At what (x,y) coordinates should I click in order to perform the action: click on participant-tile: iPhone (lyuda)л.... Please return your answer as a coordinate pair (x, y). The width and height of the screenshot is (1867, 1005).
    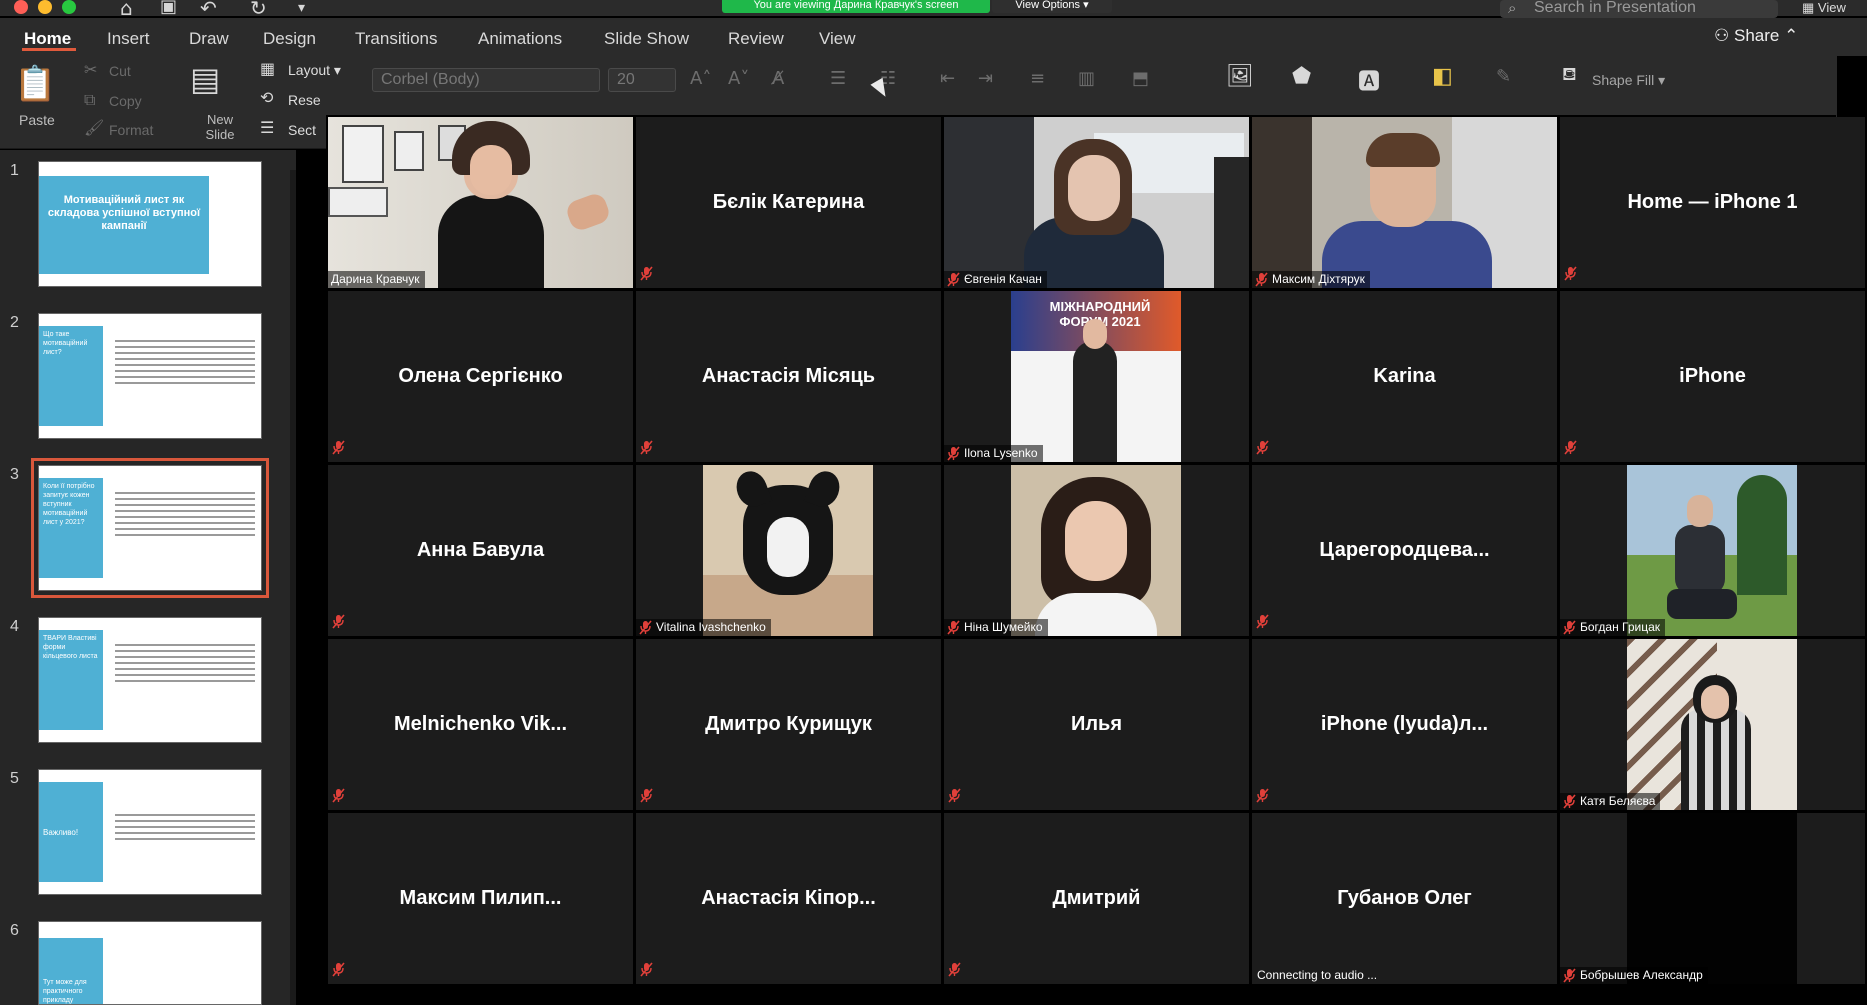
    Looking at the image, I should click on (1404, 724).